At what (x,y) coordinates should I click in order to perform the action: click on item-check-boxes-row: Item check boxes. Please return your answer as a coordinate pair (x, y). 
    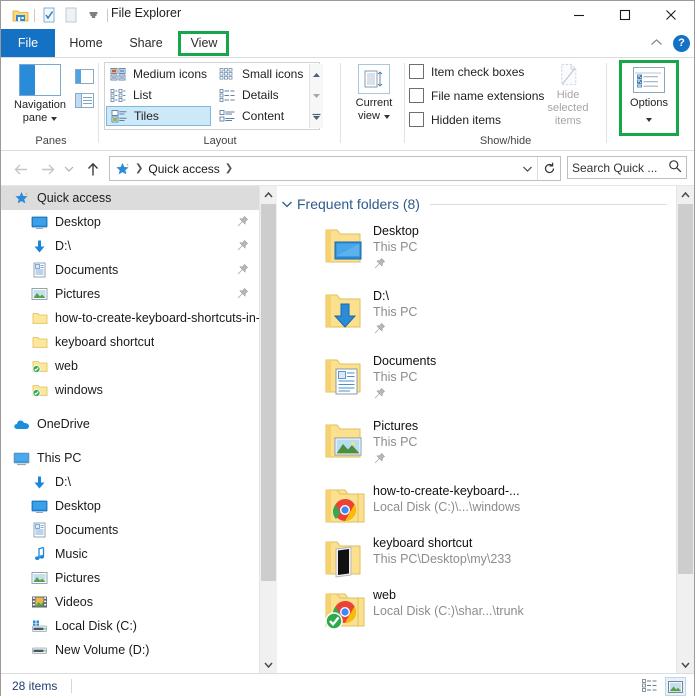
    Looking at the image, I should click on (466, 71).